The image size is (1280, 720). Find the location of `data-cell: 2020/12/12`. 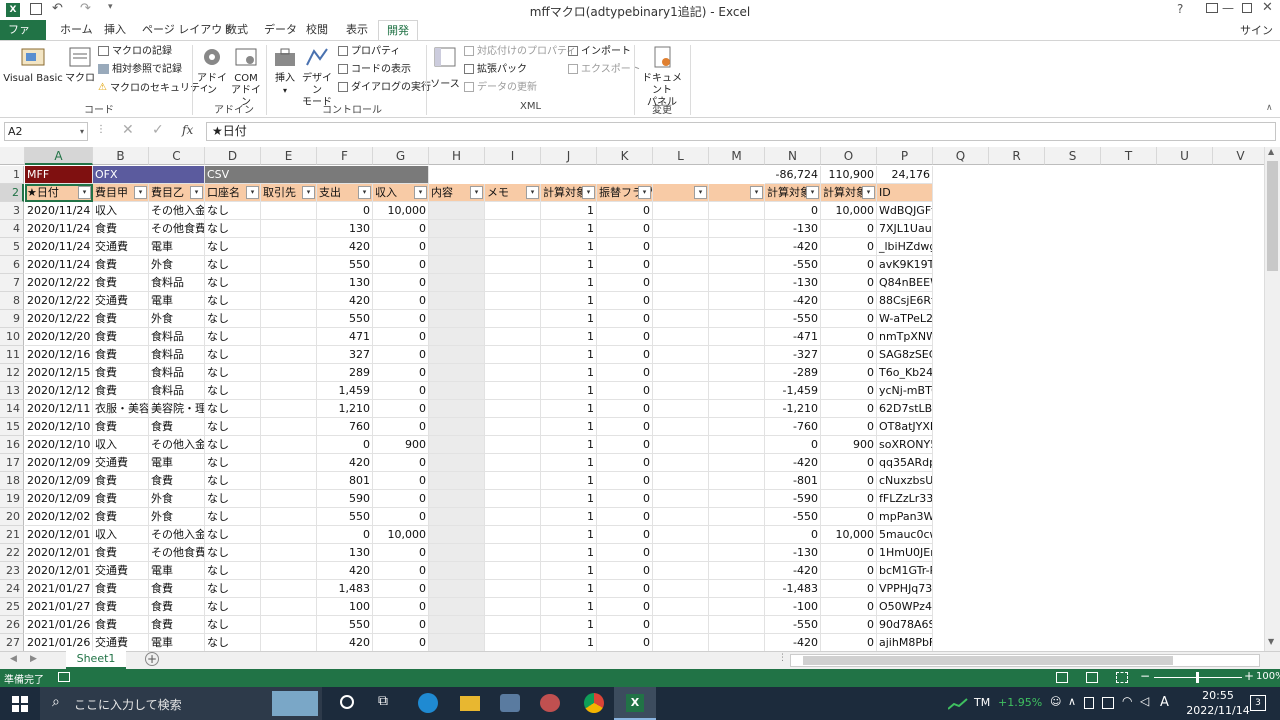

data-cell: 2020/12/12 is located at coordinates (59, 391).